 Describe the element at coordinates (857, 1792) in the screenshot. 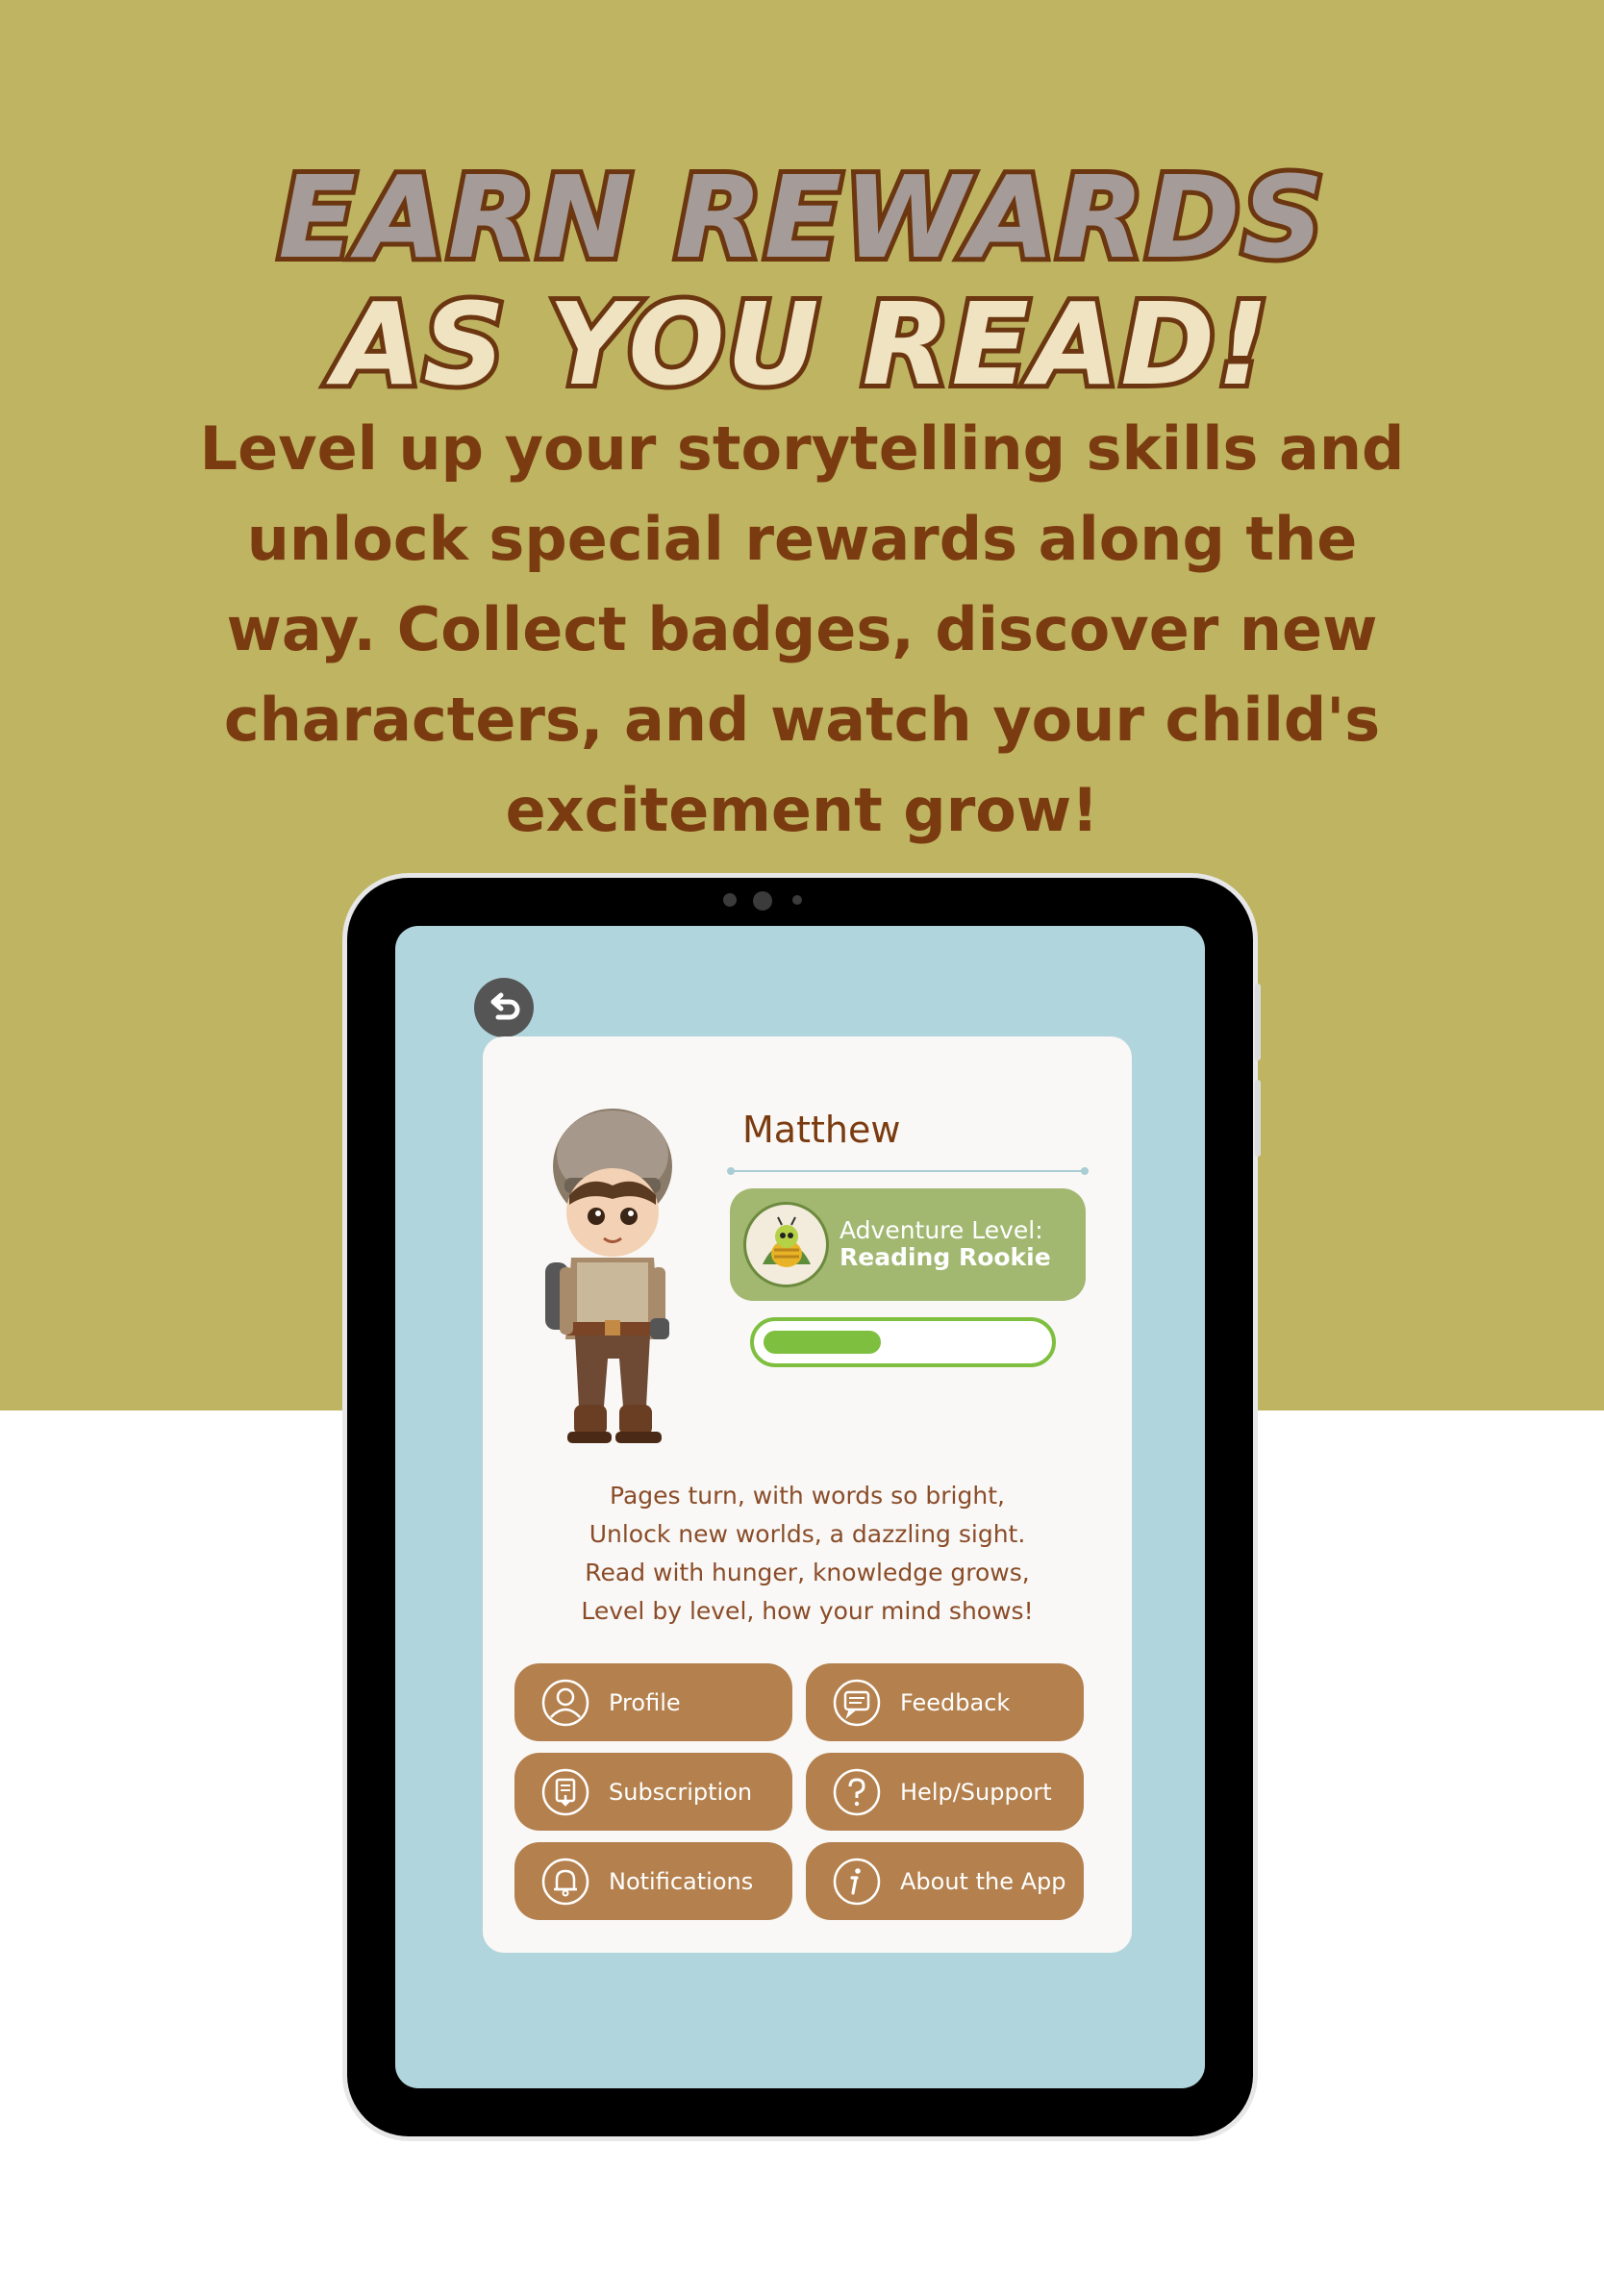

I see `question-icon` at that location.